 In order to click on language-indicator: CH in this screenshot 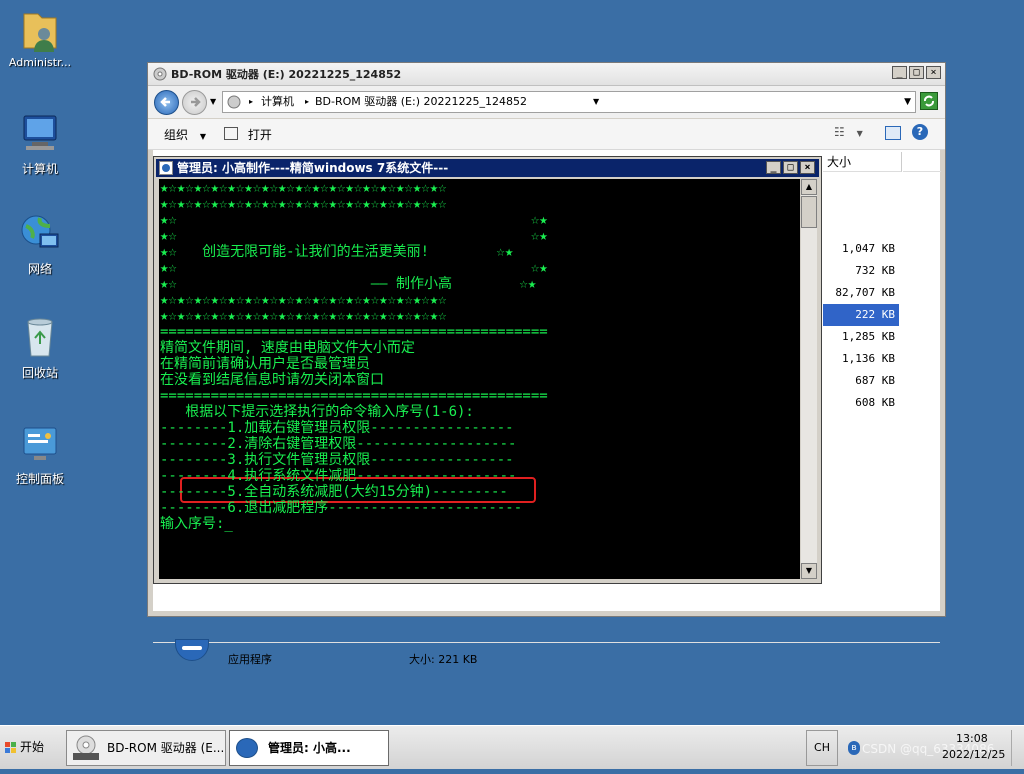, I will do `click(822, 748)`.